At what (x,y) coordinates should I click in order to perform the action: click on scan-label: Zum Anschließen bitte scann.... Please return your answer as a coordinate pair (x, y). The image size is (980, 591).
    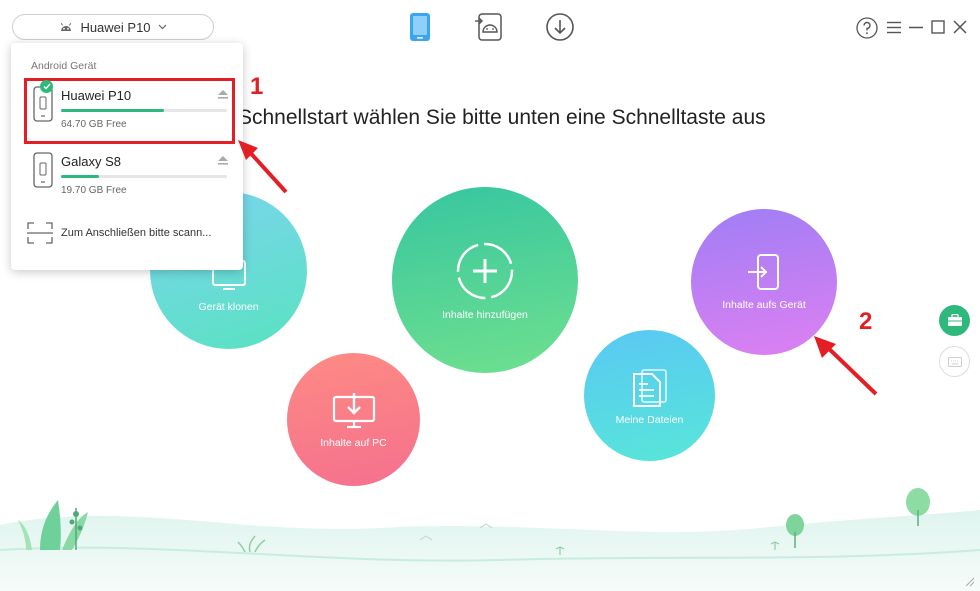
    Looking at the image, I should click on (136, 233).